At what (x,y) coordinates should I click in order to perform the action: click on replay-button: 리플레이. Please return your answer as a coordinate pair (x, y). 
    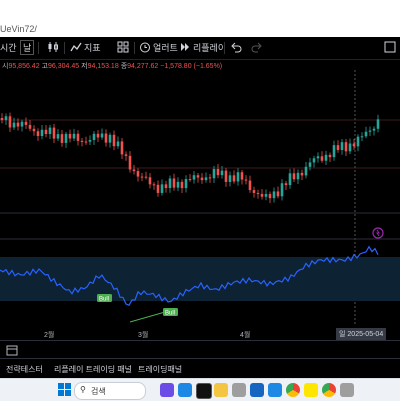
    Looking at the image, I should click on (209, 47).